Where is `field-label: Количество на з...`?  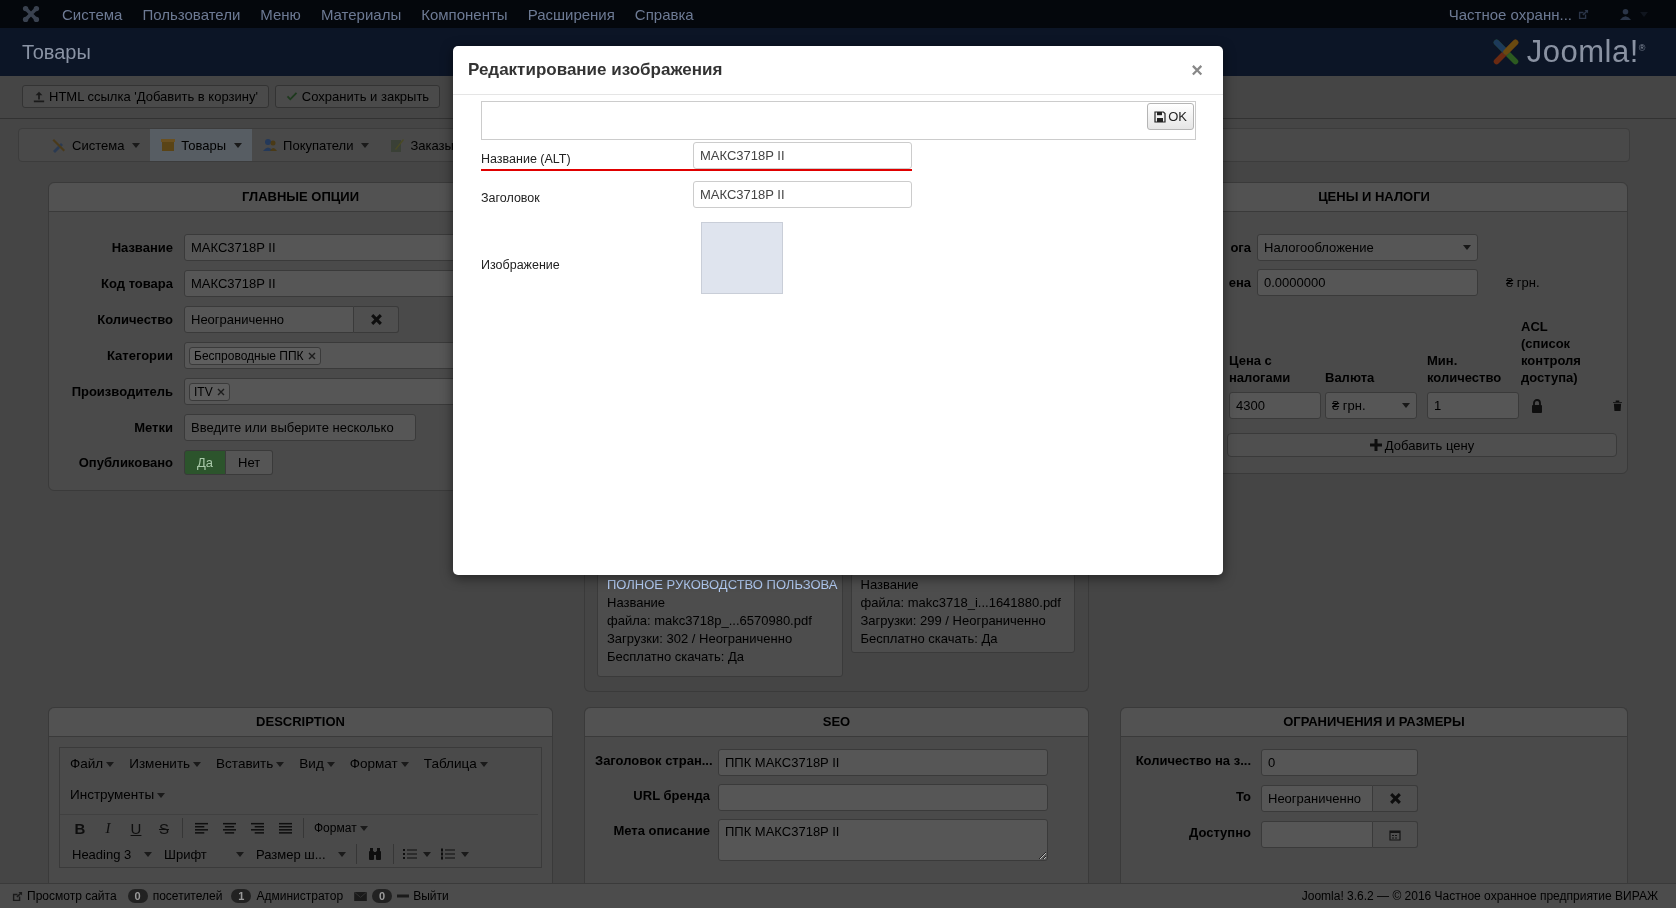 field-label: Количество на з... is located at coordinates (1192, 760).